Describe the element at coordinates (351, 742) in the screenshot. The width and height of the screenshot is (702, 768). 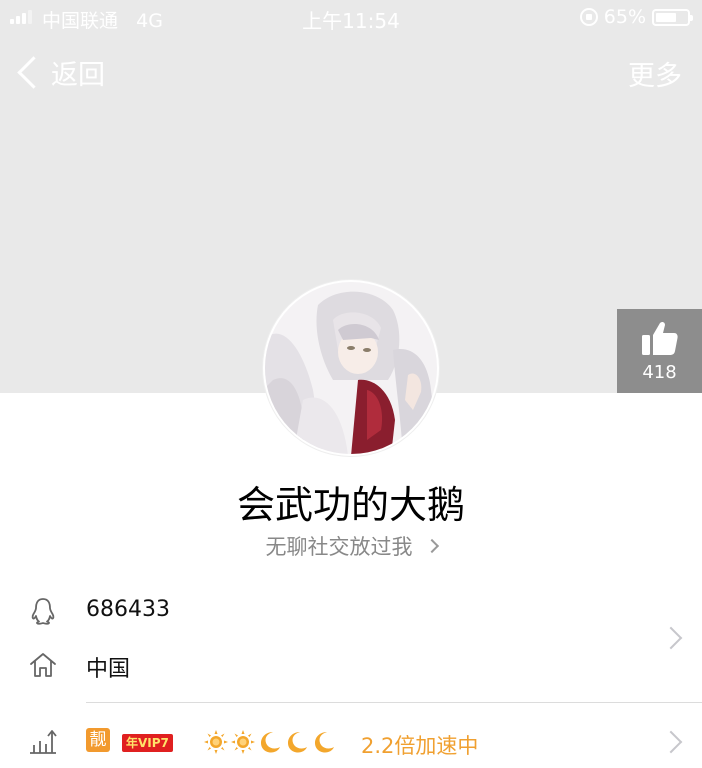
I see `vip-level-row: 靓 年VIP7 2.2倍加速中` at that location.